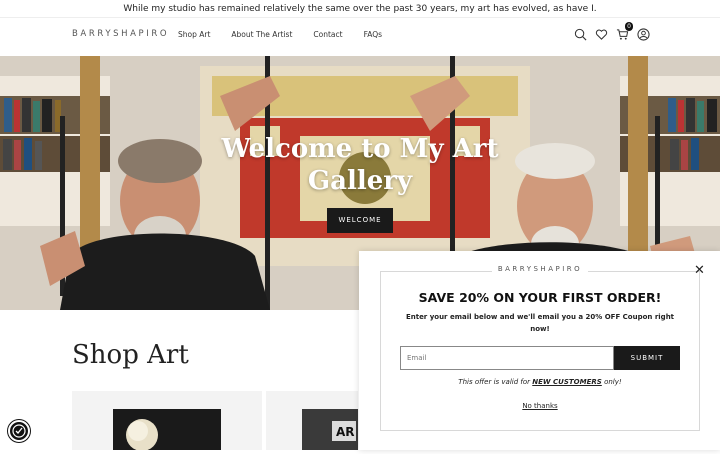  I want to click on offer-prefix: This offer is valid for, so click(494, 382).